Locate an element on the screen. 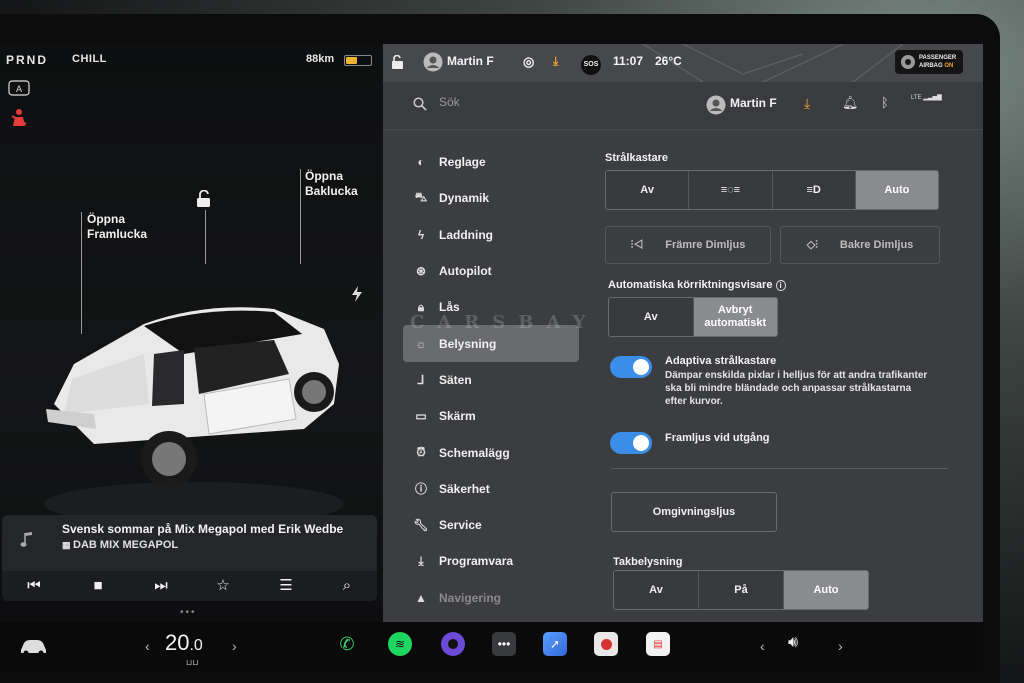 The height and width of the screenshot is (683, 1024). auto-headlight-icon: A is located at coordinates (19, 88).